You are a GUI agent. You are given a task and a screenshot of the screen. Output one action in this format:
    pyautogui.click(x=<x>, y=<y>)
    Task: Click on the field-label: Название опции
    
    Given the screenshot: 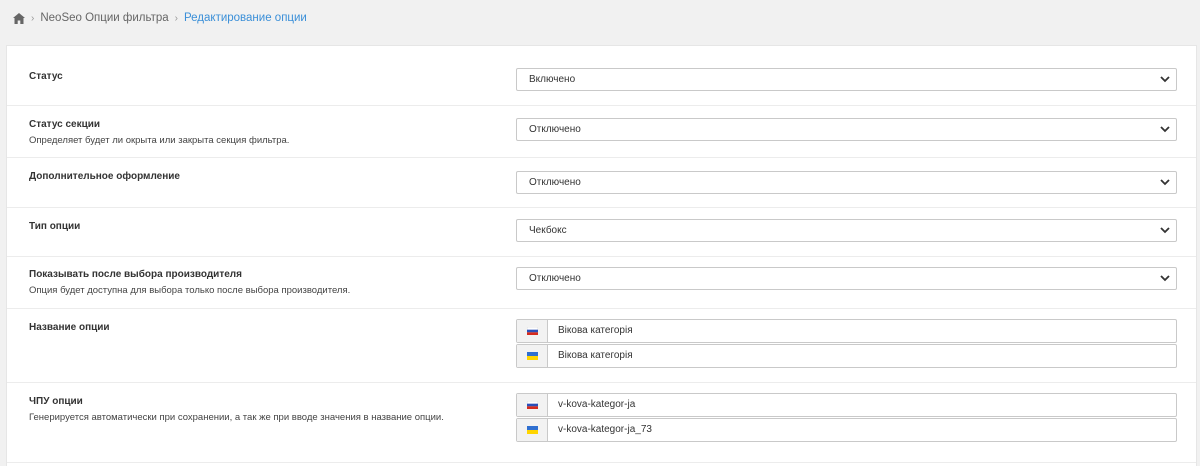 What is the action you would take?
    pyautogui.click(x=69, y=327)
    